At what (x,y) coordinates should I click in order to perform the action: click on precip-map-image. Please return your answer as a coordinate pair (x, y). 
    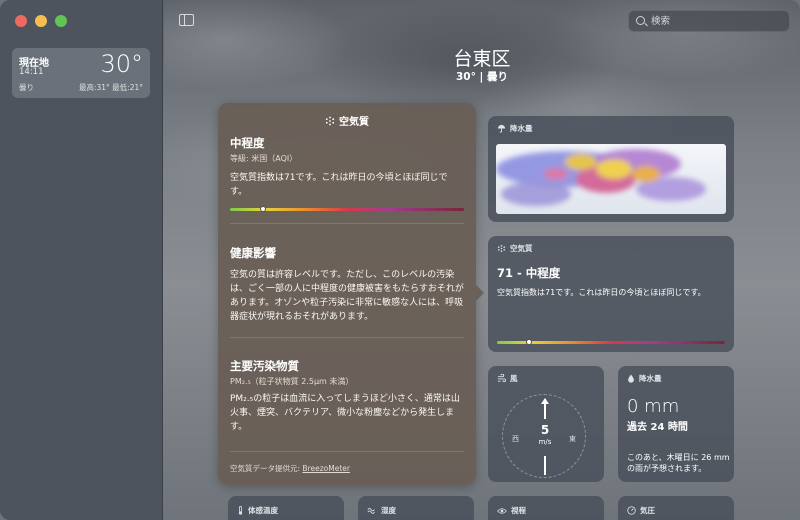
    Looking at the image, I should click on (601, 177).